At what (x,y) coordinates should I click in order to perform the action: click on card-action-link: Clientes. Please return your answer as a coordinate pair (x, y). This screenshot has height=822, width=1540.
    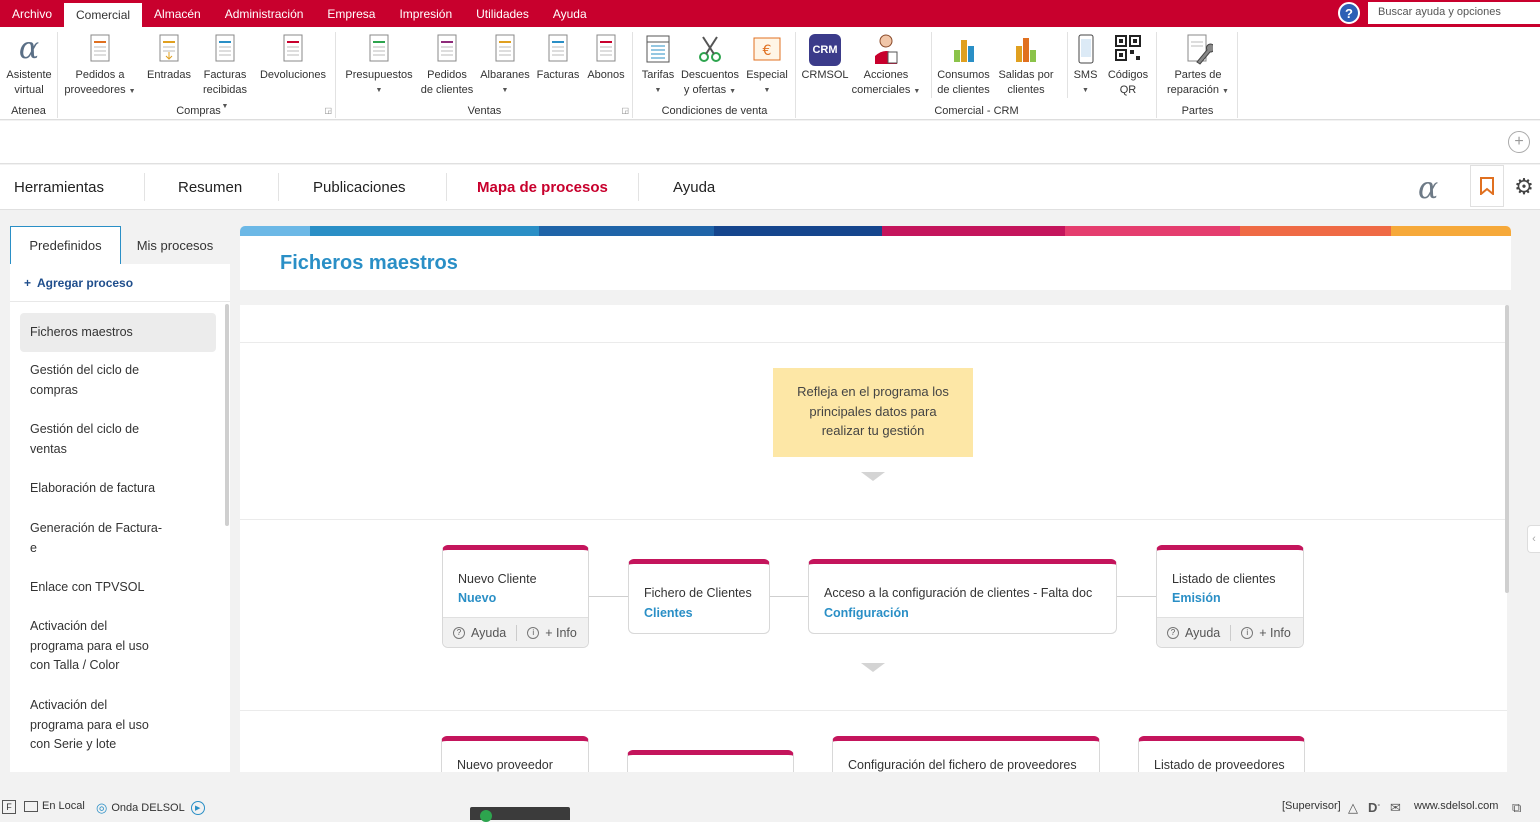
    Looking at the image, I should click on (668, 613).